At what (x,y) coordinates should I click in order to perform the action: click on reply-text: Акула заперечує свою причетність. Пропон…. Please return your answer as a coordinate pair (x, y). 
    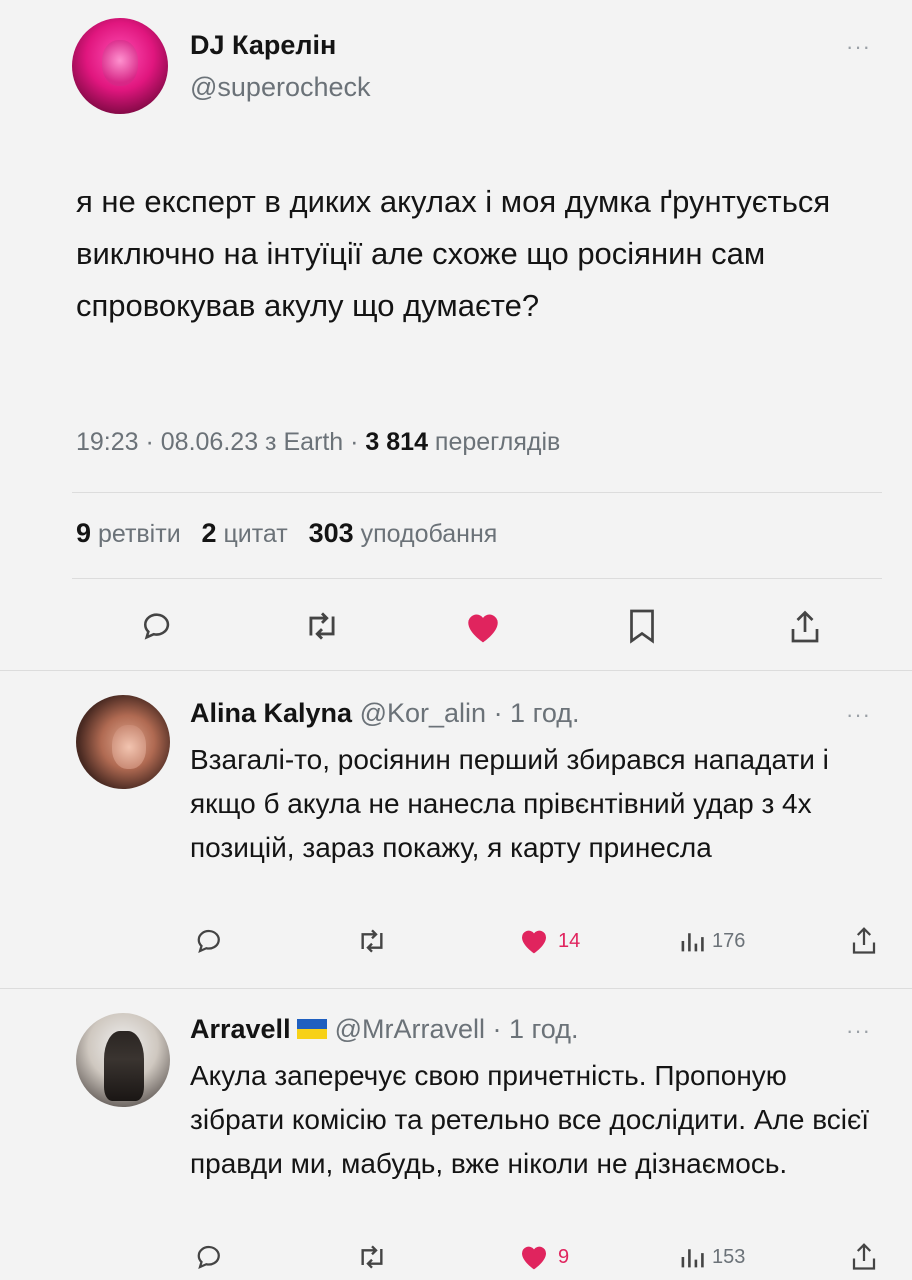
    Looking at the image, I should click on (530, 1119).